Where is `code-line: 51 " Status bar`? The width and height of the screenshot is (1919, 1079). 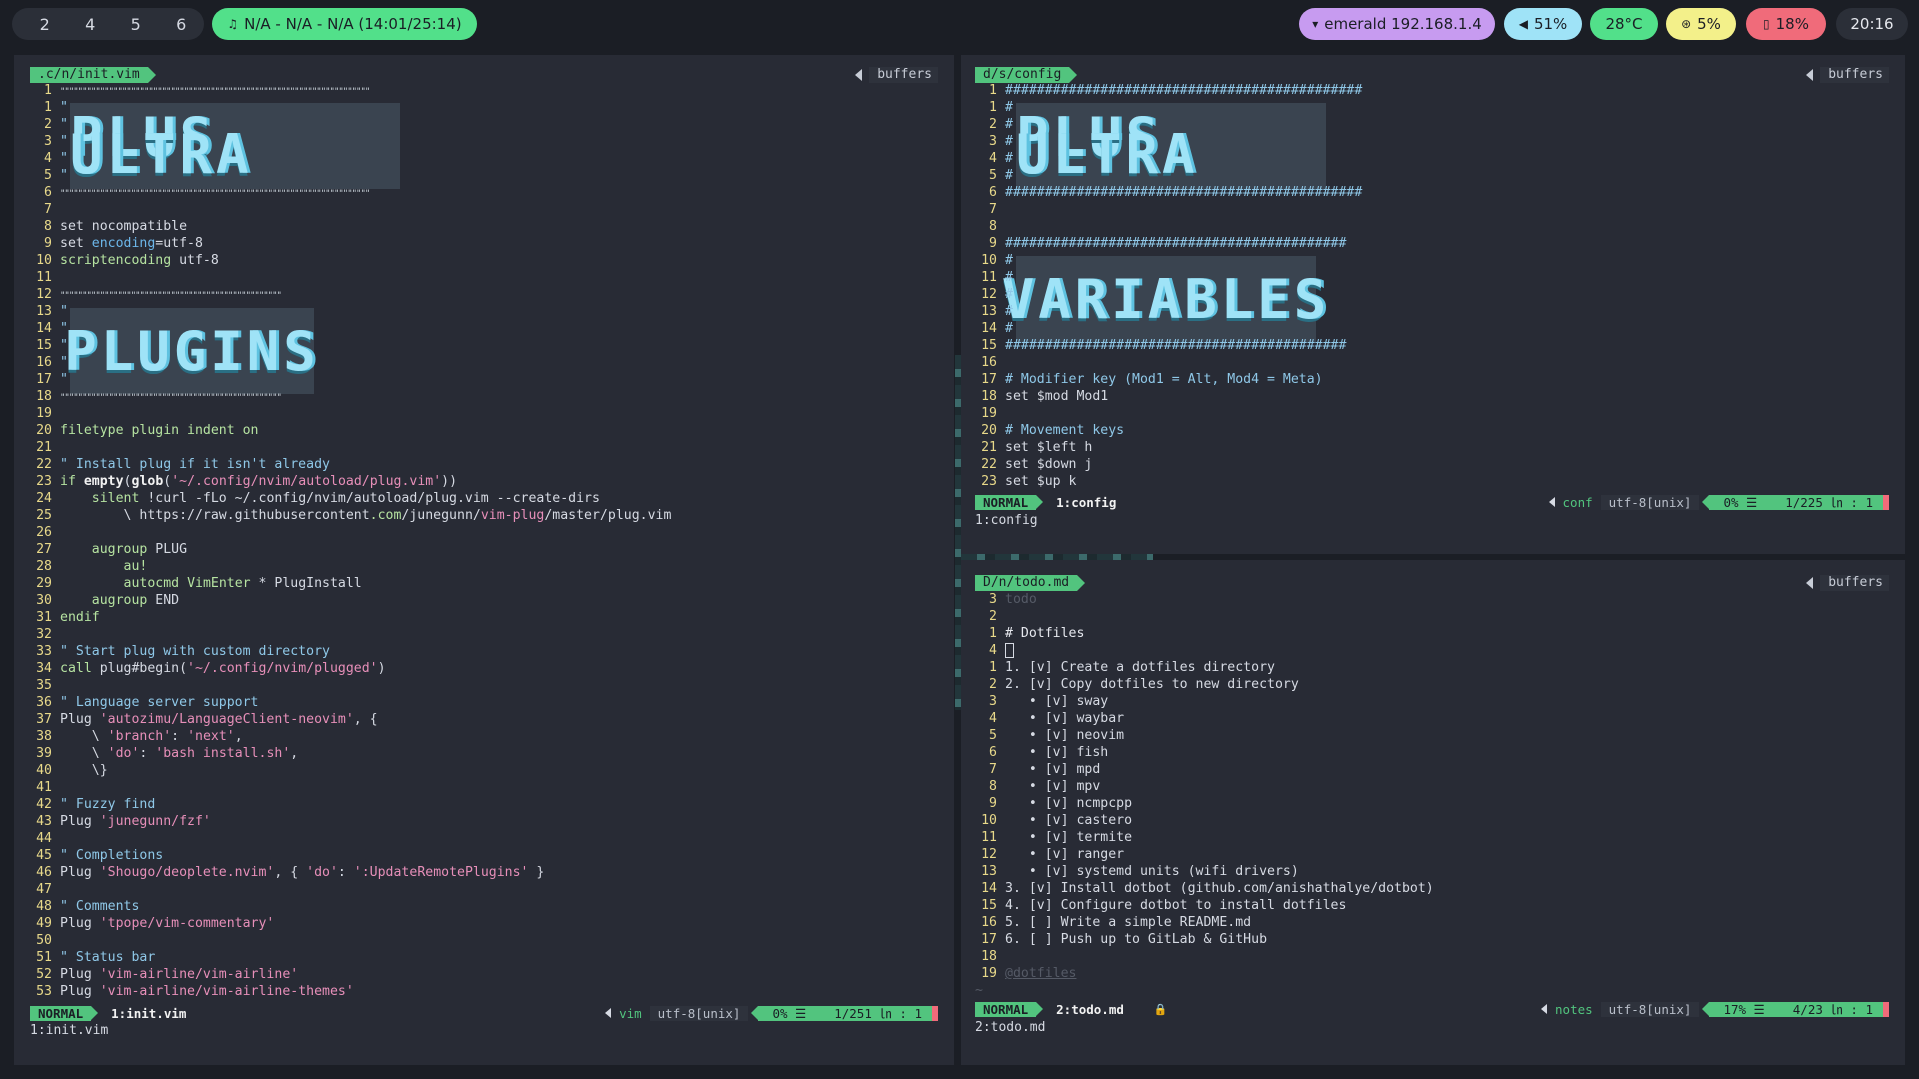 code-line: 51 " Status bar is located at coordinates (487, 957).